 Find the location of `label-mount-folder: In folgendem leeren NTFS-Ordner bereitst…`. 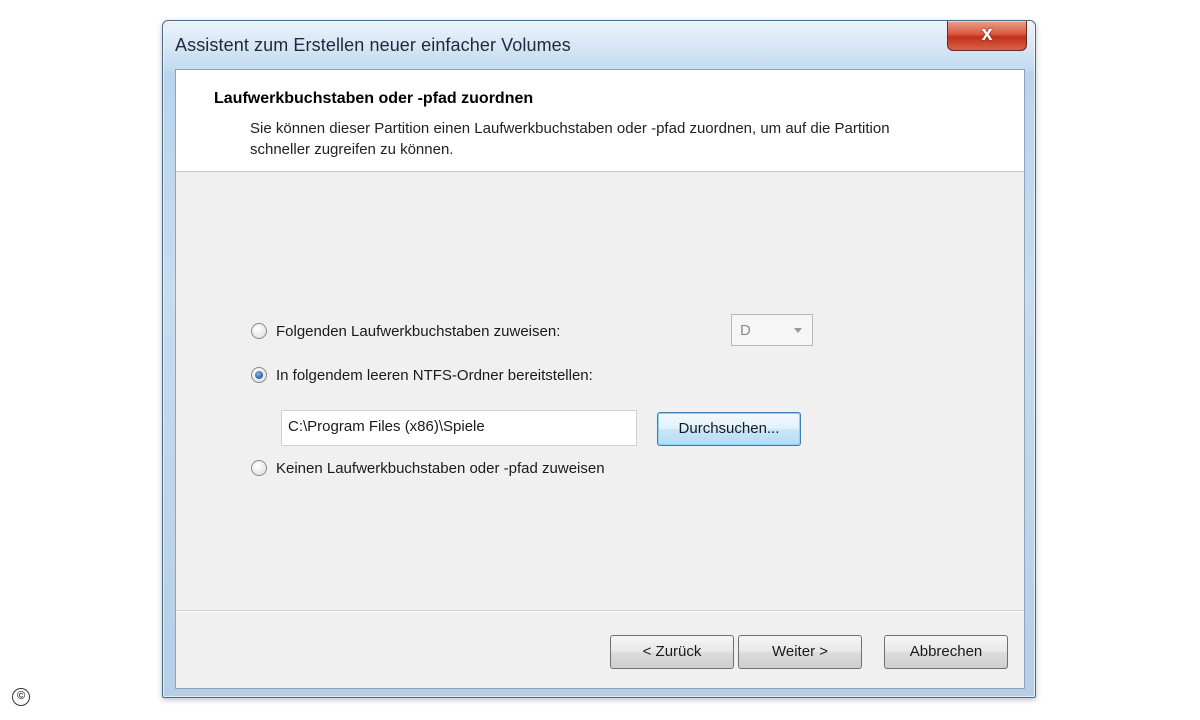

label-mount-folder: In folgendem leeren NTFS-Ordner bereitst… is located at coordinates (434, 375).